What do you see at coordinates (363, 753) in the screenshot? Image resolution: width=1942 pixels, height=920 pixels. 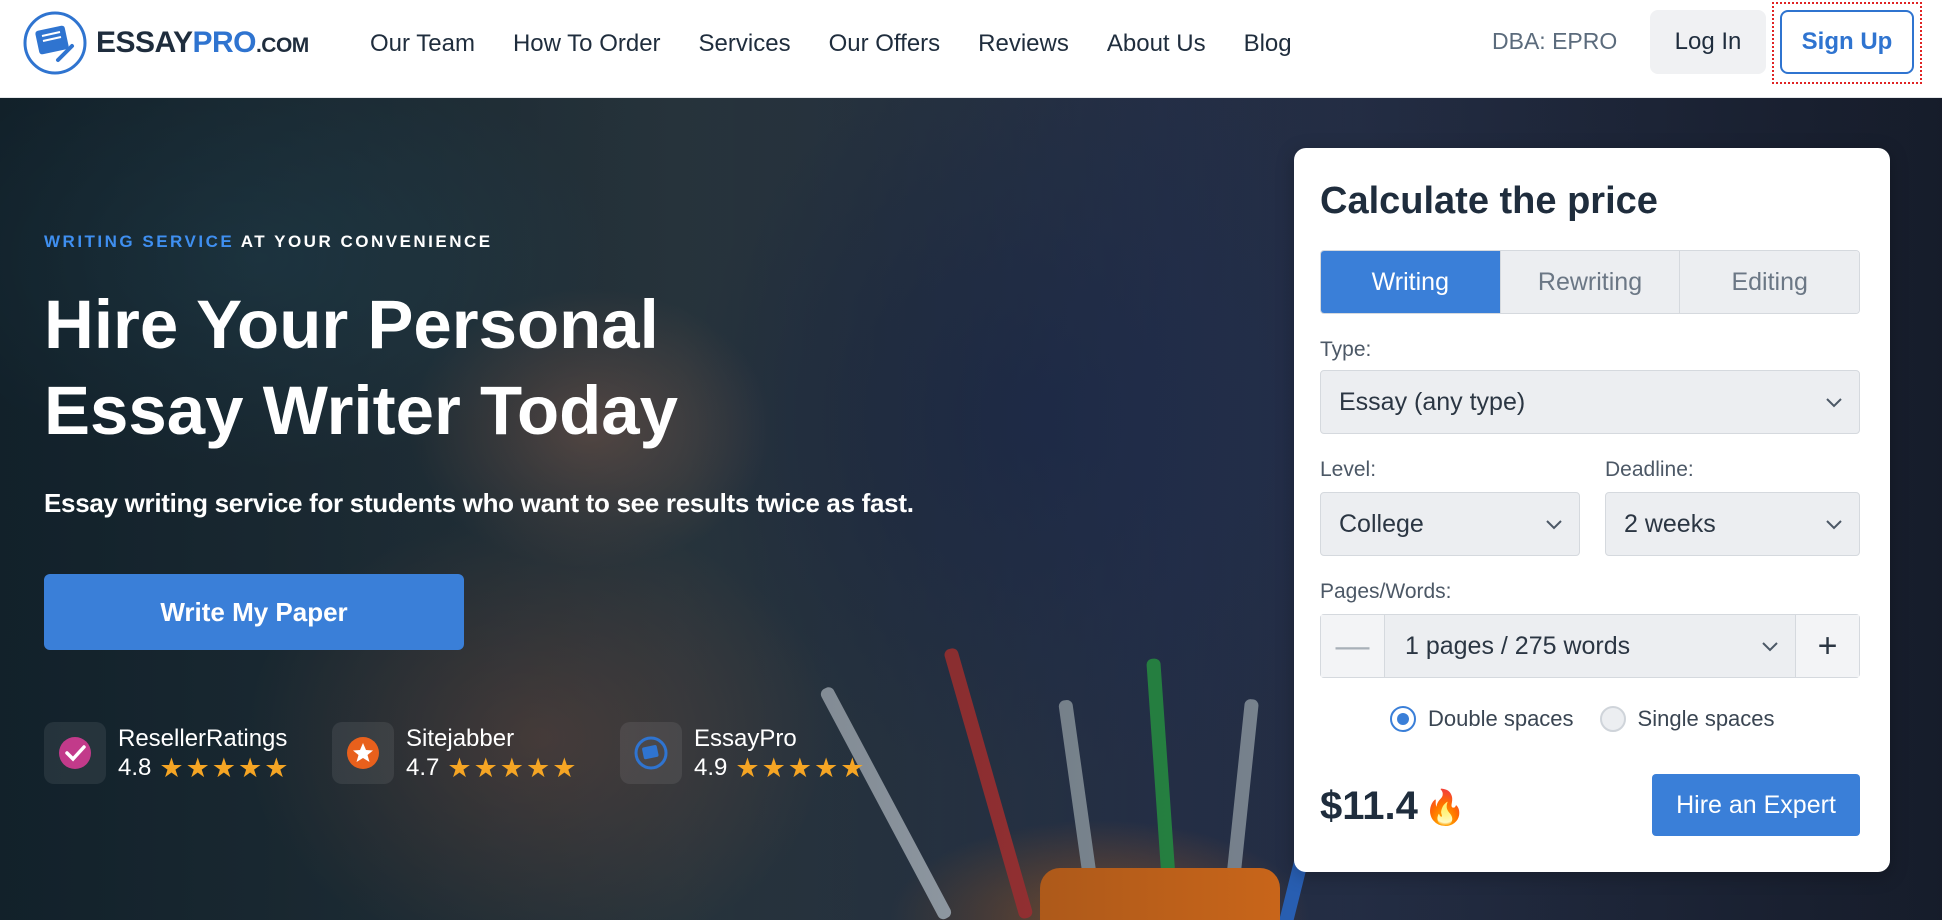 I see `star-chat-icon` at bounding box center [363, 753].